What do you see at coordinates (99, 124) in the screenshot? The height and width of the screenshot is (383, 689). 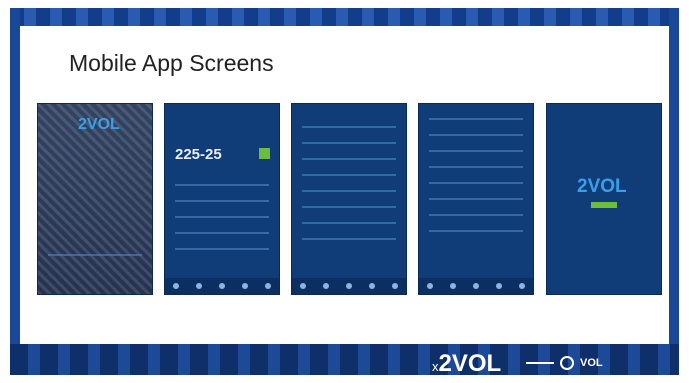 I see `splash-logo: 2VOL` at bounding box center [99, 124].